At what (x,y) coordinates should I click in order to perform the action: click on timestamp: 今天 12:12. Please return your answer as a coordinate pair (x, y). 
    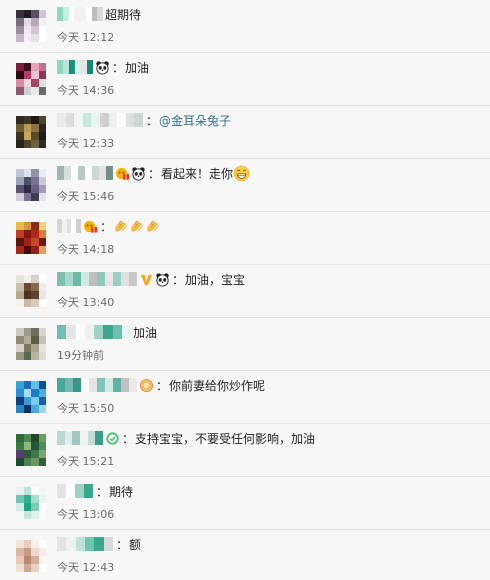
    Looking at the image, I should click on (86, 37).